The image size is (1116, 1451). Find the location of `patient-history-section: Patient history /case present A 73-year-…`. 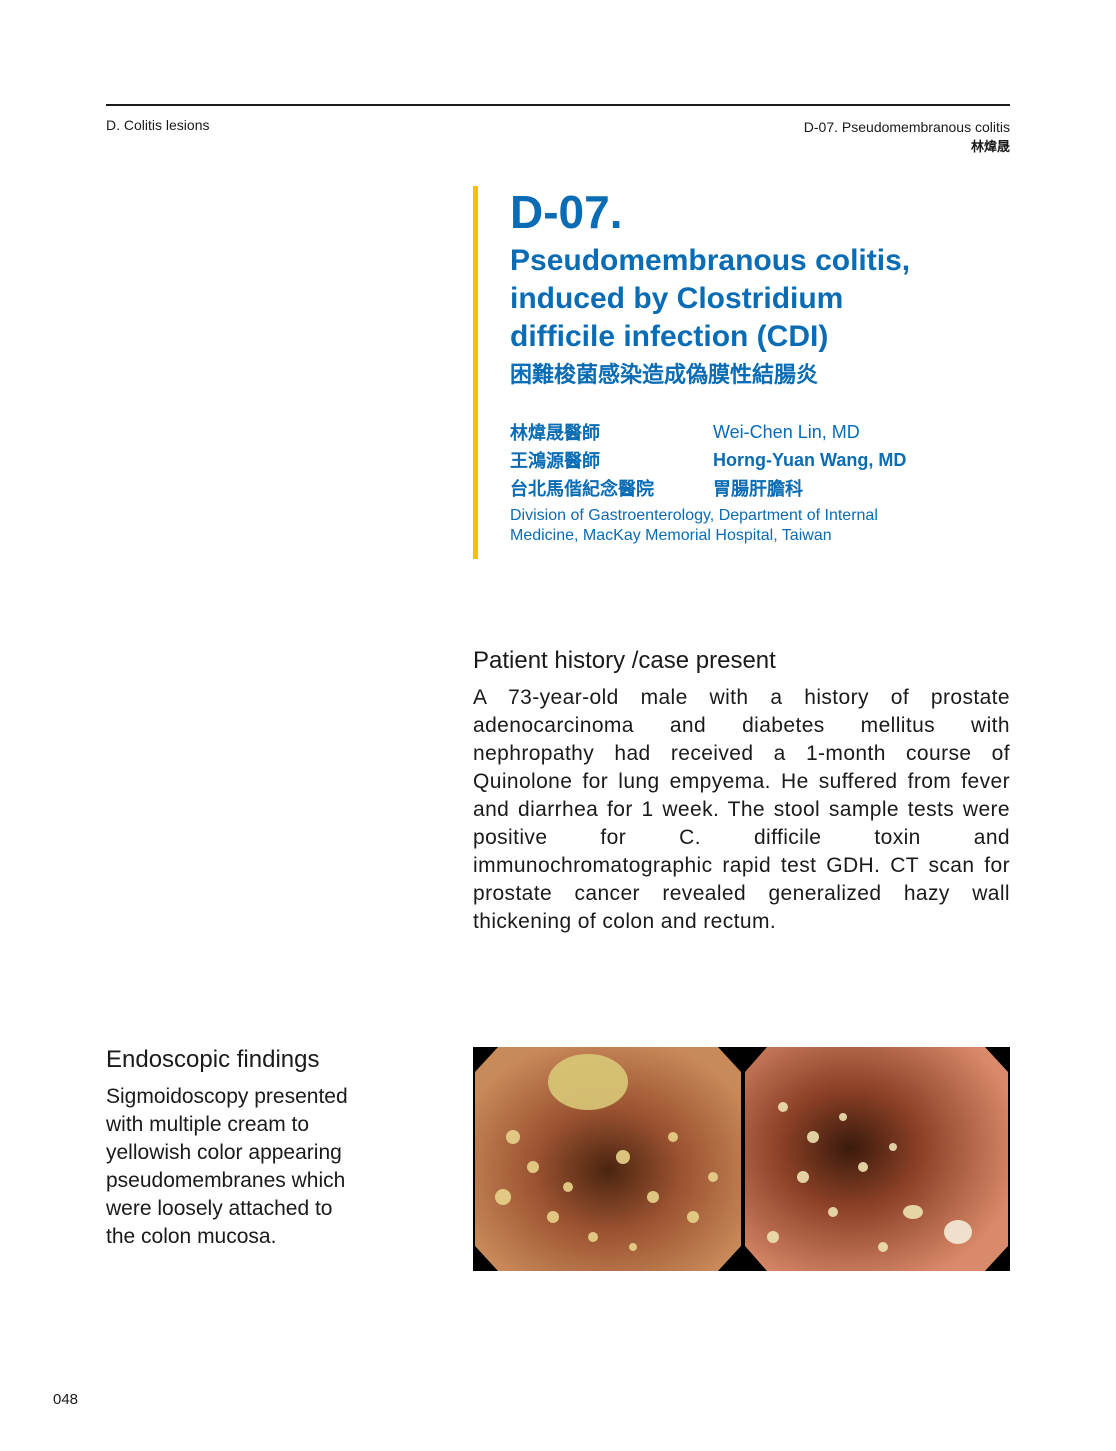

patient-history-section: Patient history /case present A 73-year-… is located at coordinates (741, 791).